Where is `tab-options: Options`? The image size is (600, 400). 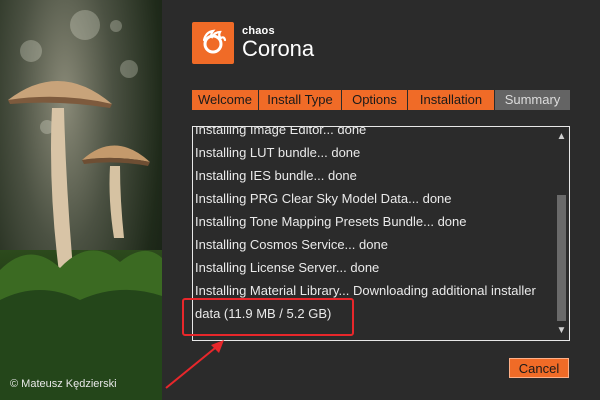
tab-options: Options is located at coordinates (375, 100).